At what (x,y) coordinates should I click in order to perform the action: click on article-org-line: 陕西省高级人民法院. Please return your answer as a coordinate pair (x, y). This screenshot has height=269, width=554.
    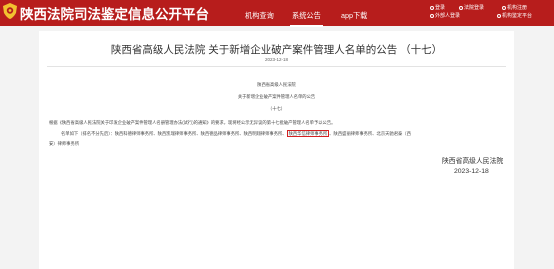
    Looking at the image, I should click on (276, 84).